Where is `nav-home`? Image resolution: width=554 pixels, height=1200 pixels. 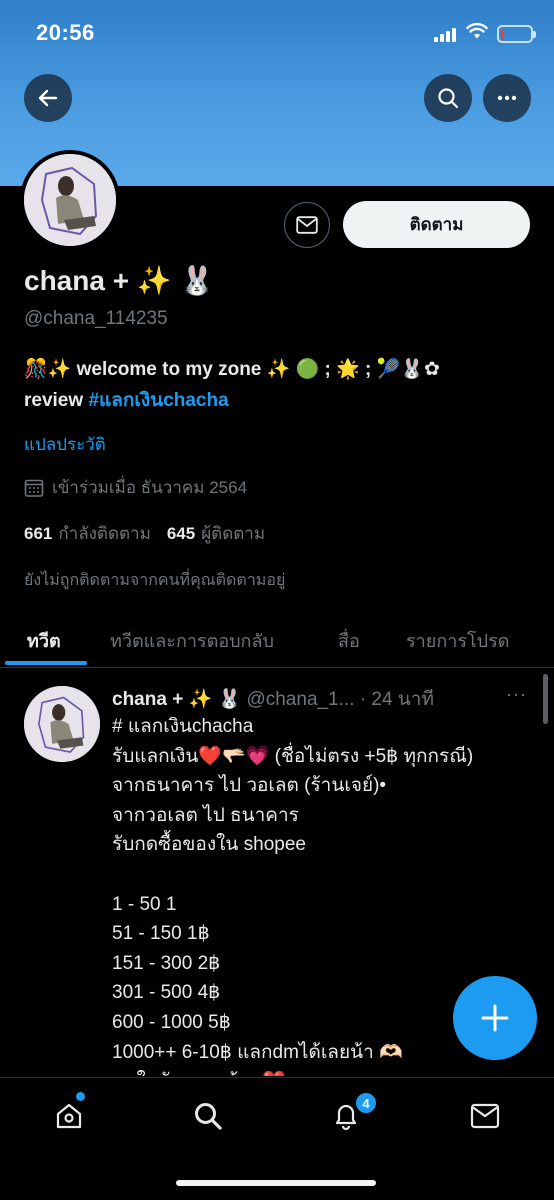 nav-home is located at coordinates (69, 1116).